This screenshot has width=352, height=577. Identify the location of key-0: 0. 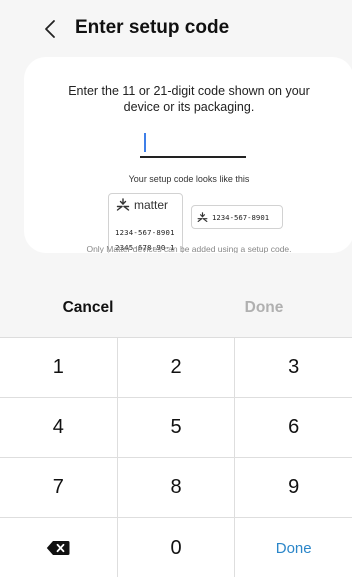
(177, 547).